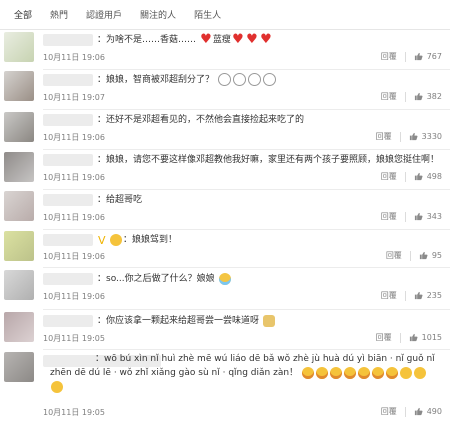 This screenshot has height=422, width=450. What do you see at coordinates (430, 255) in the screenshot?
I see `like-button: 95` at bounding box center [430, 255].